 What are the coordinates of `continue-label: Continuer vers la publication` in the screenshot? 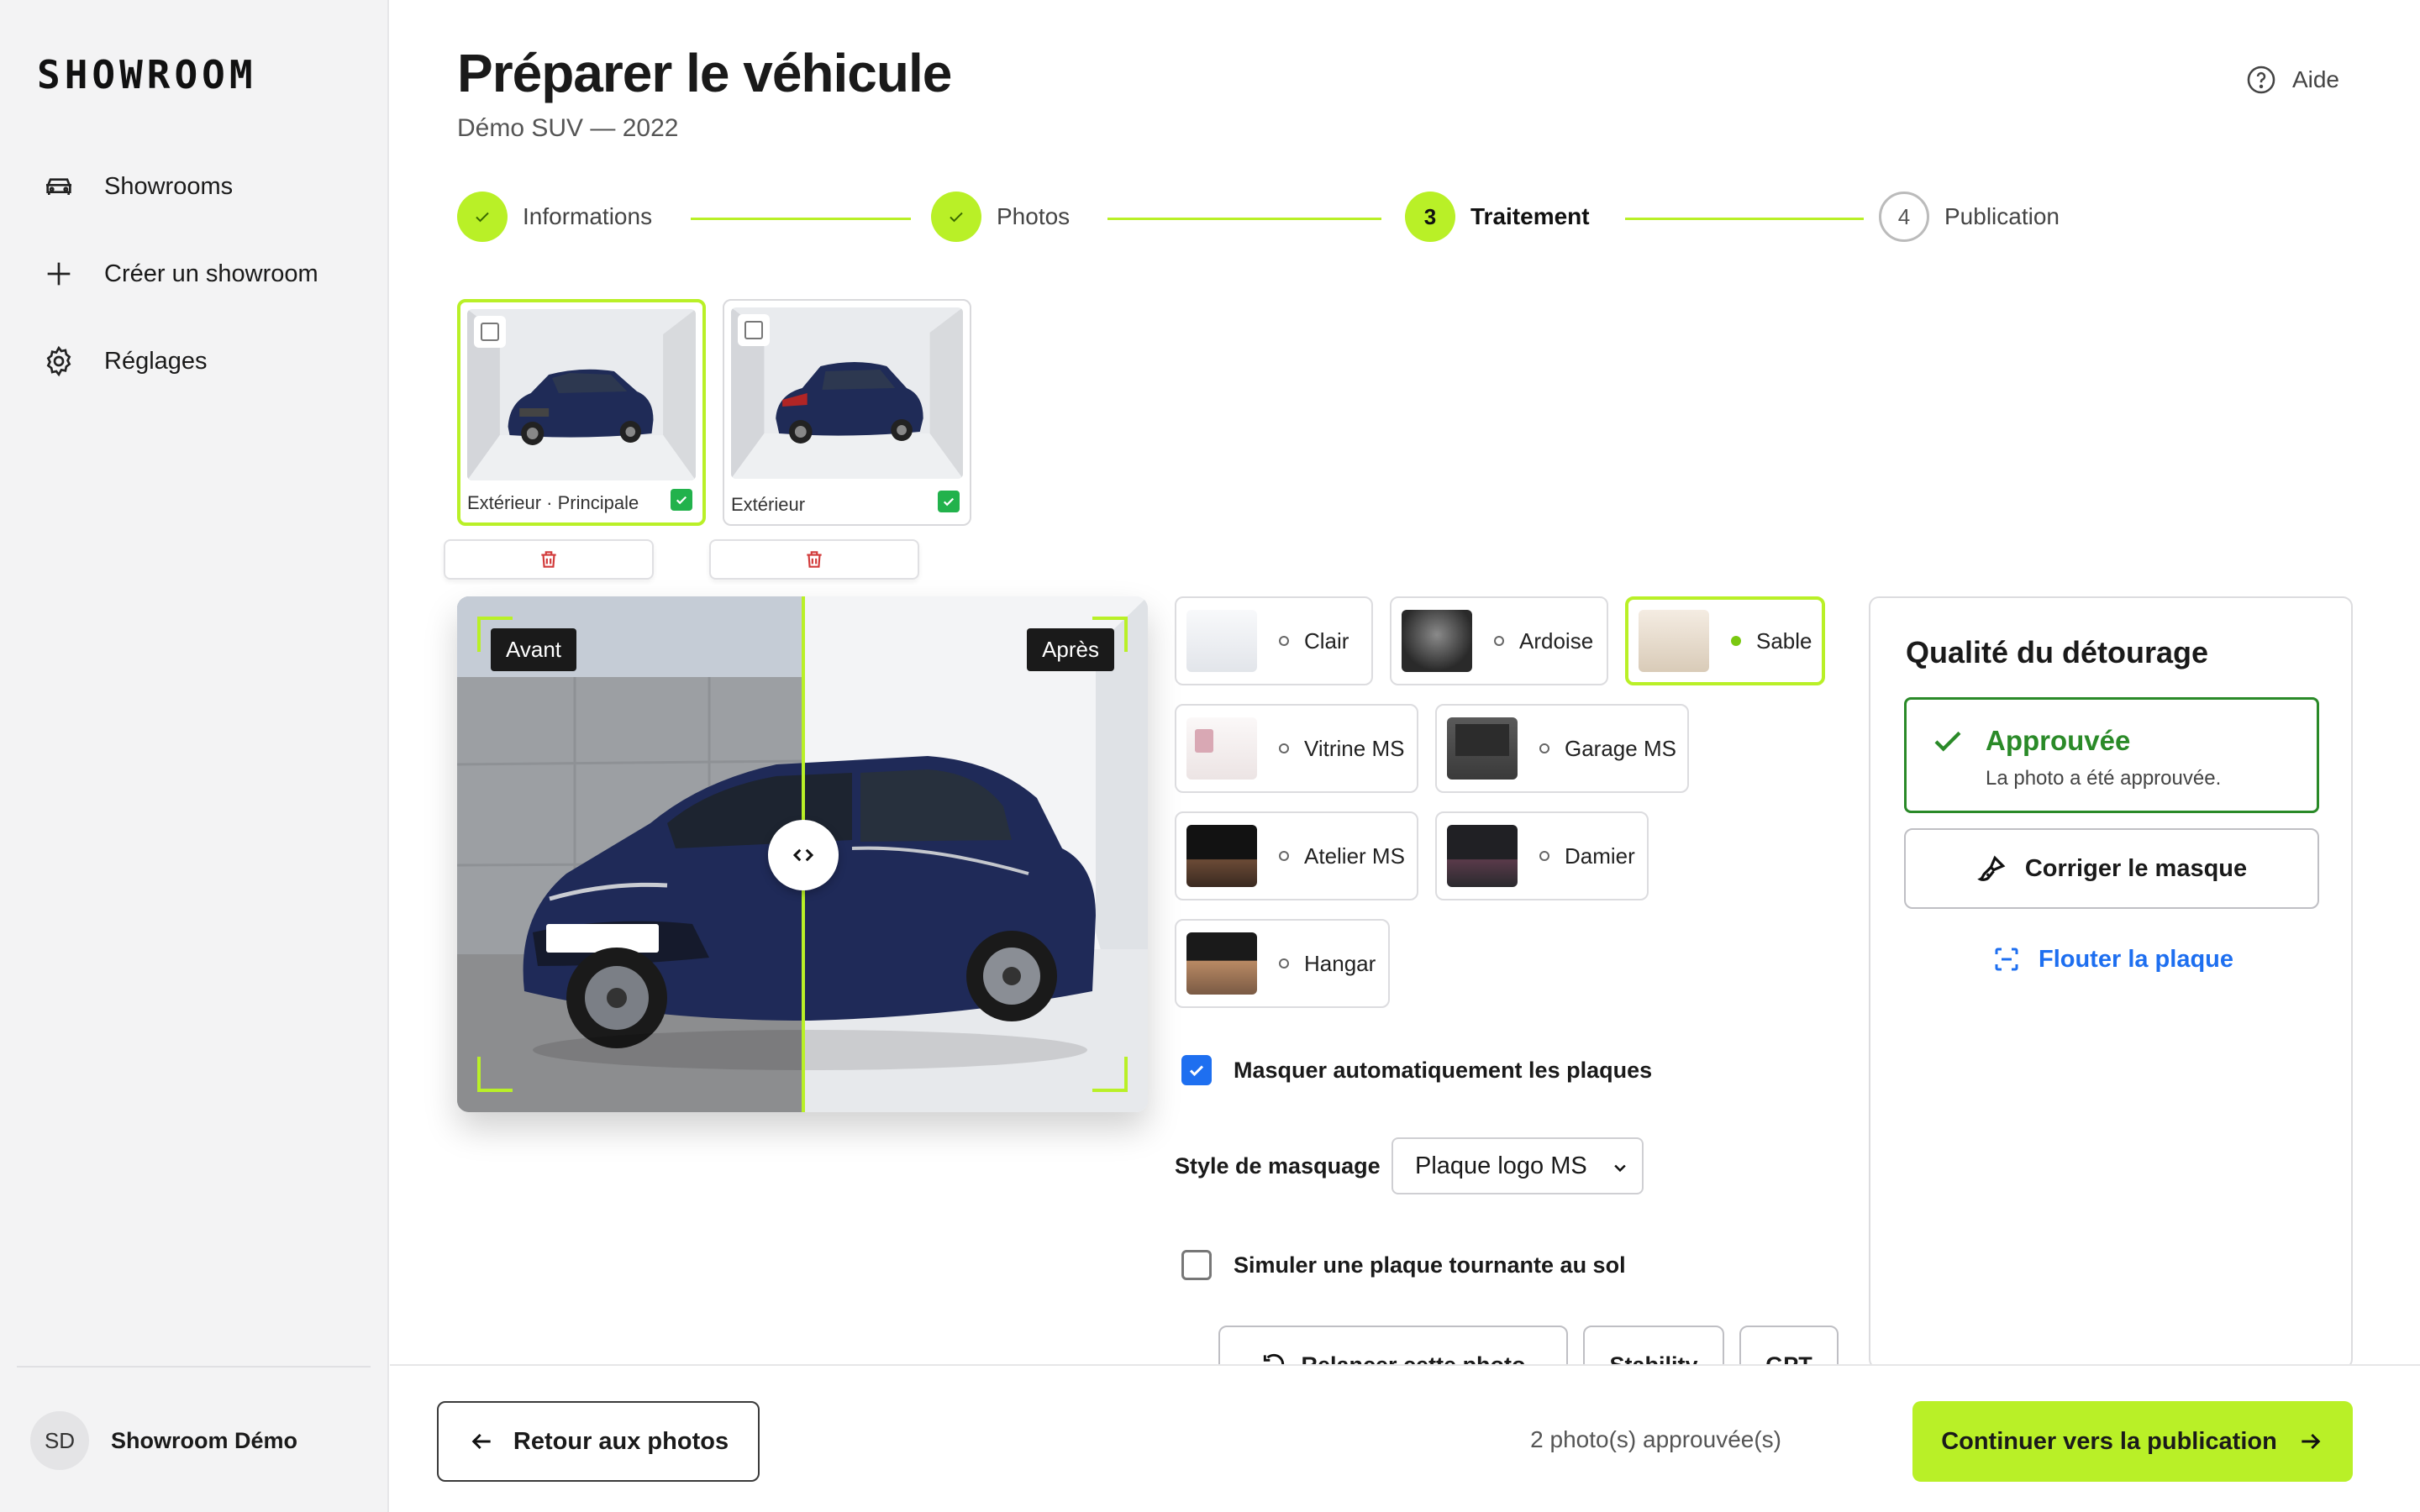 It's located at (2109, 1441).